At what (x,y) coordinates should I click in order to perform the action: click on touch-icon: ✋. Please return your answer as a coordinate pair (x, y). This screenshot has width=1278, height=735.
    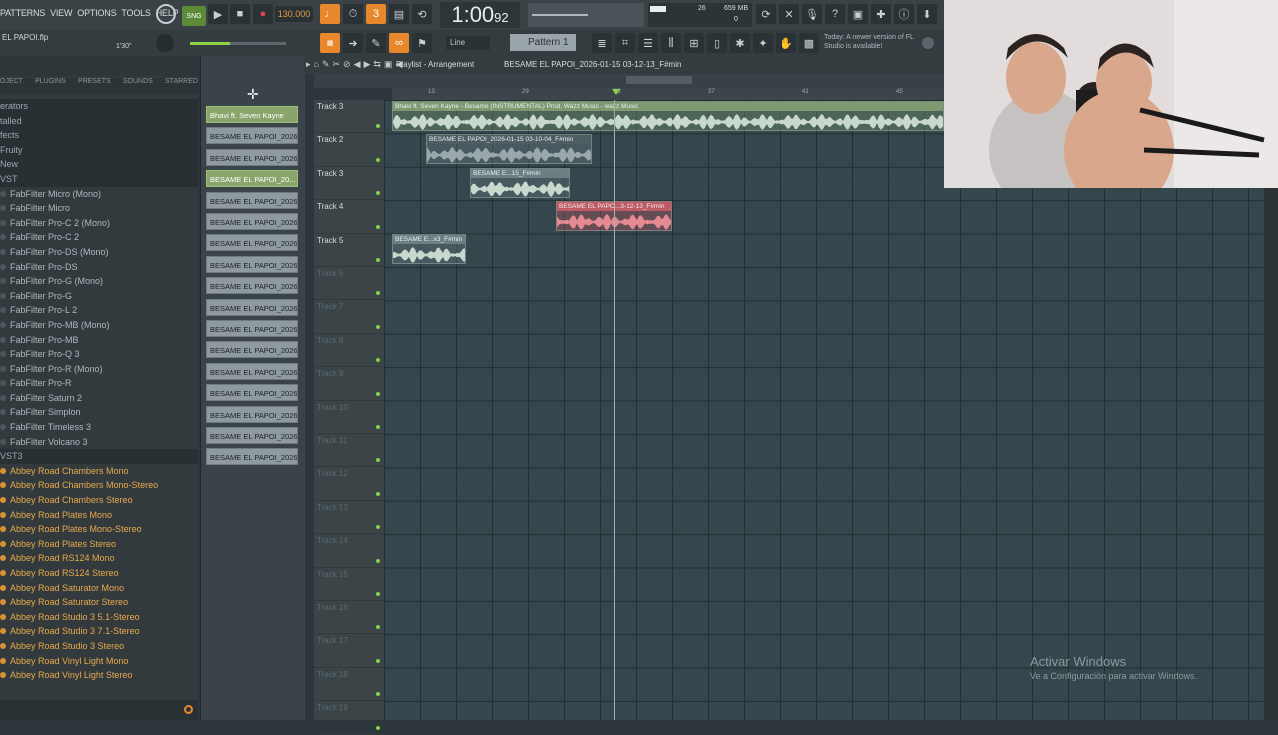
    Looking at the image, I should click on (786, 43).